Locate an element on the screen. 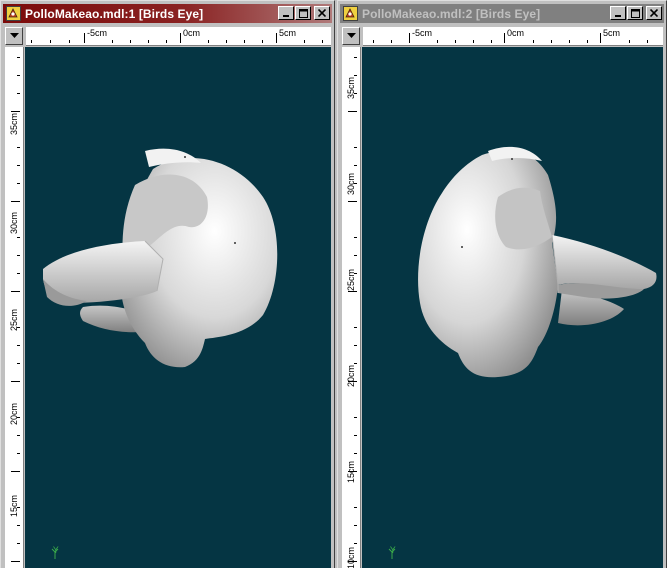  title-bar: PolloMakeao.mdl:2 [Birds Eye] is located at coordinates (502, 13).